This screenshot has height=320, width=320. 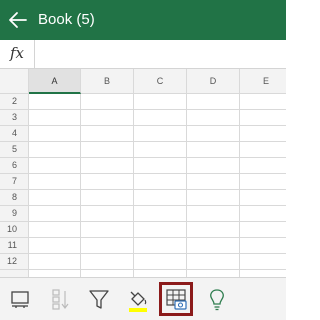 I want to click on cell-b2, so click(x=107, y=102).